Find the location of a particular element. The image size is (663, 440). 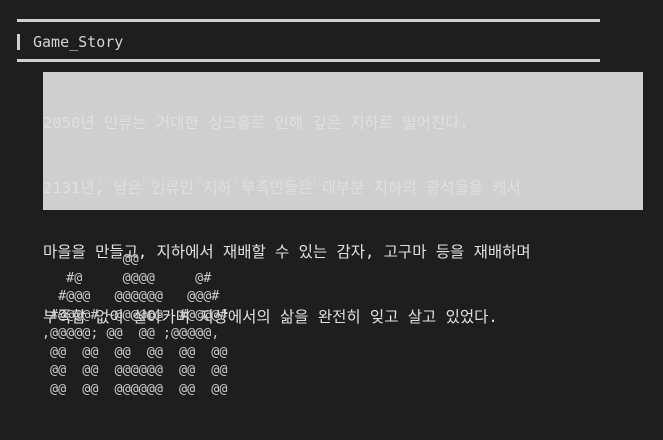

ascii-art-row: #@@@ @@@@@@ @@@# is located at coordinates (131, 296).